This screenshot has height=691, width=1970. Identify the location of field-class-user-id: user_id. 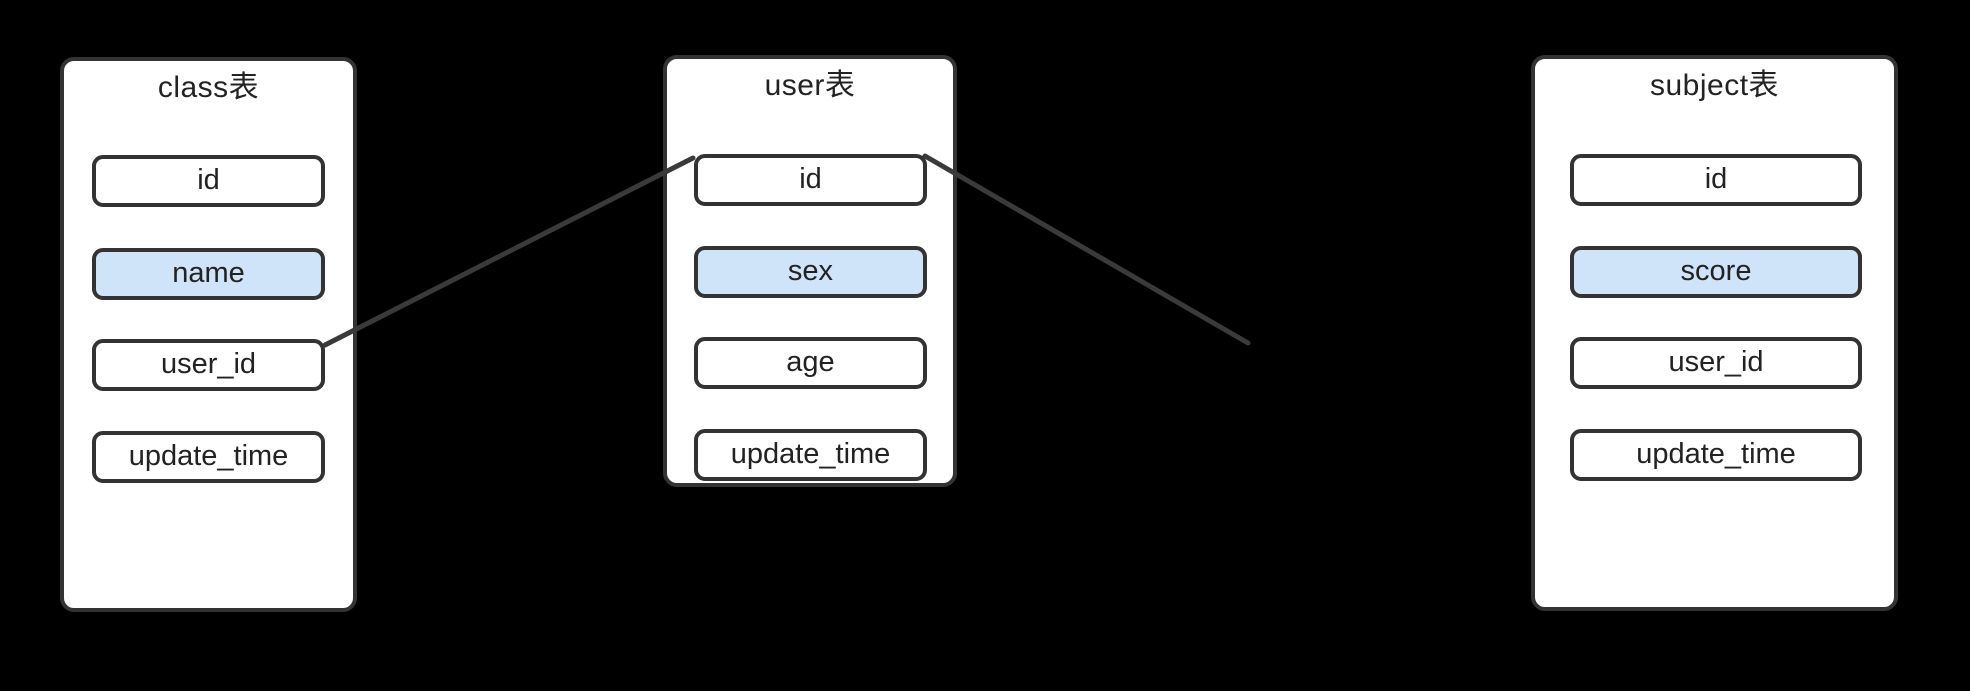
(208, 365).